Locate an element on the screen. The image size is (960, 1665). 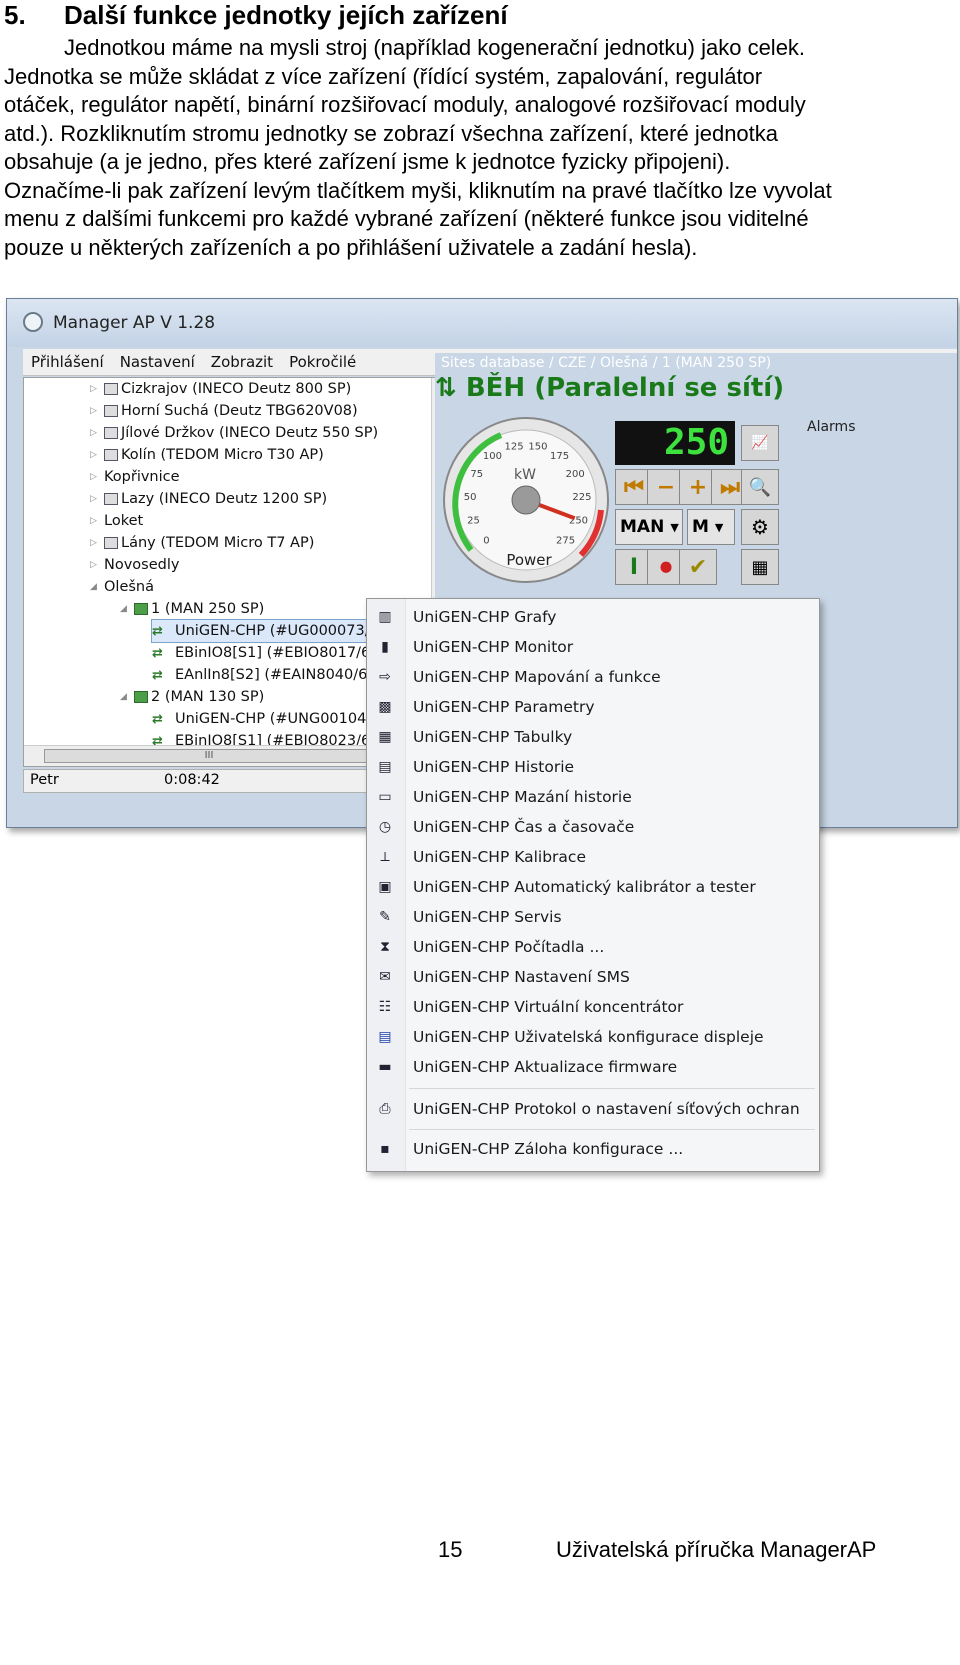
tree-item: ⇄ UniGEN-CHP (#UNG00104/6 is located at coordinates (266, 719).